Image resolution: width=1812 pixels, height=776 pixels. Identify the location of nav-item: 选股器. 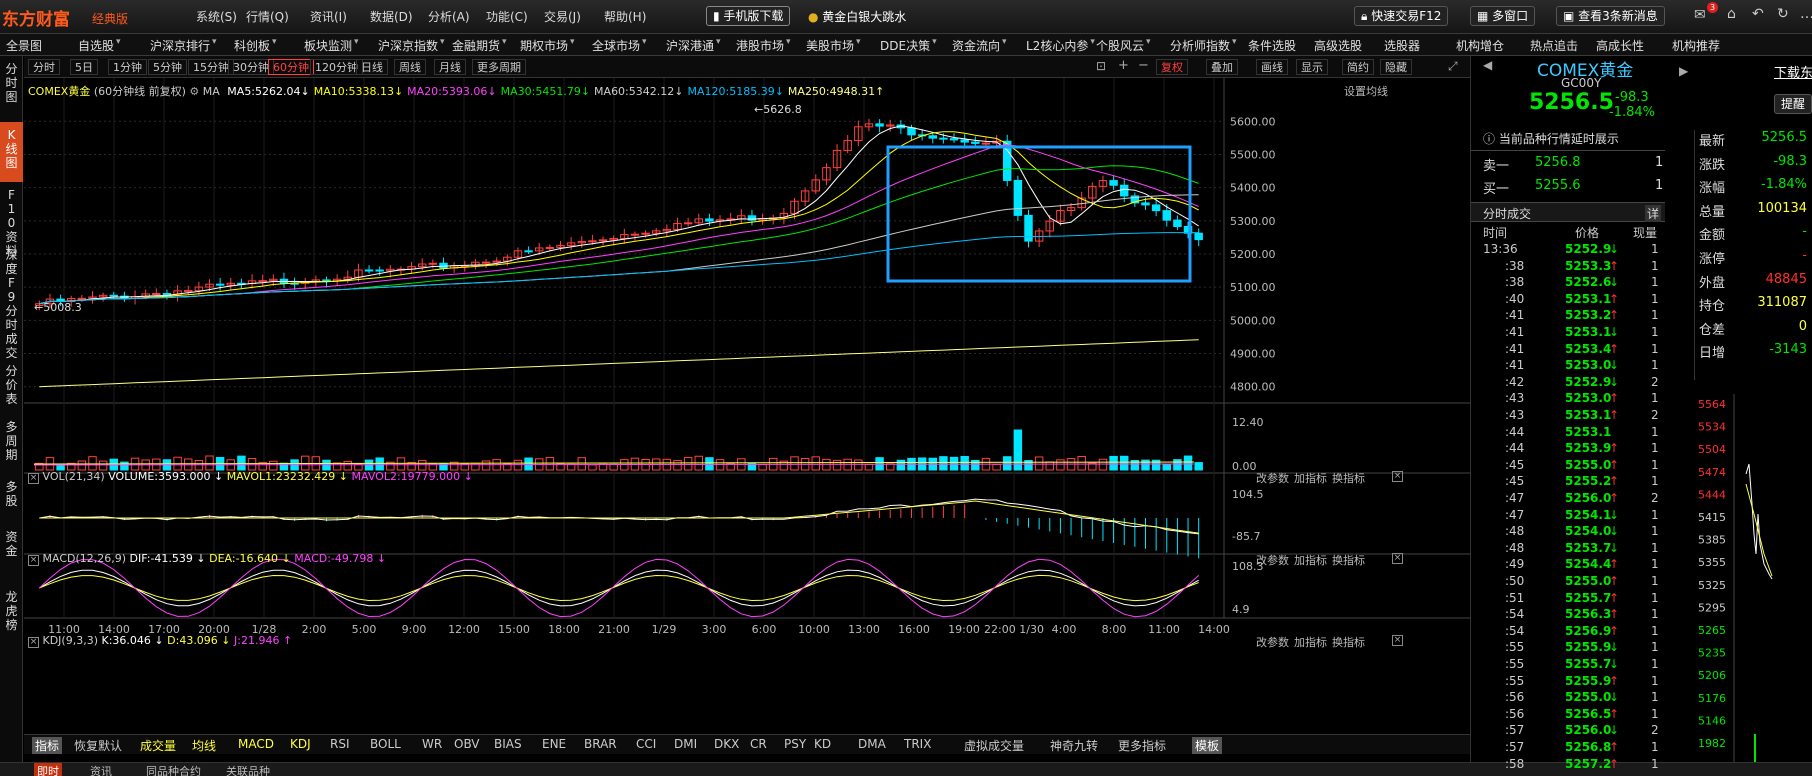
(1402, 45).